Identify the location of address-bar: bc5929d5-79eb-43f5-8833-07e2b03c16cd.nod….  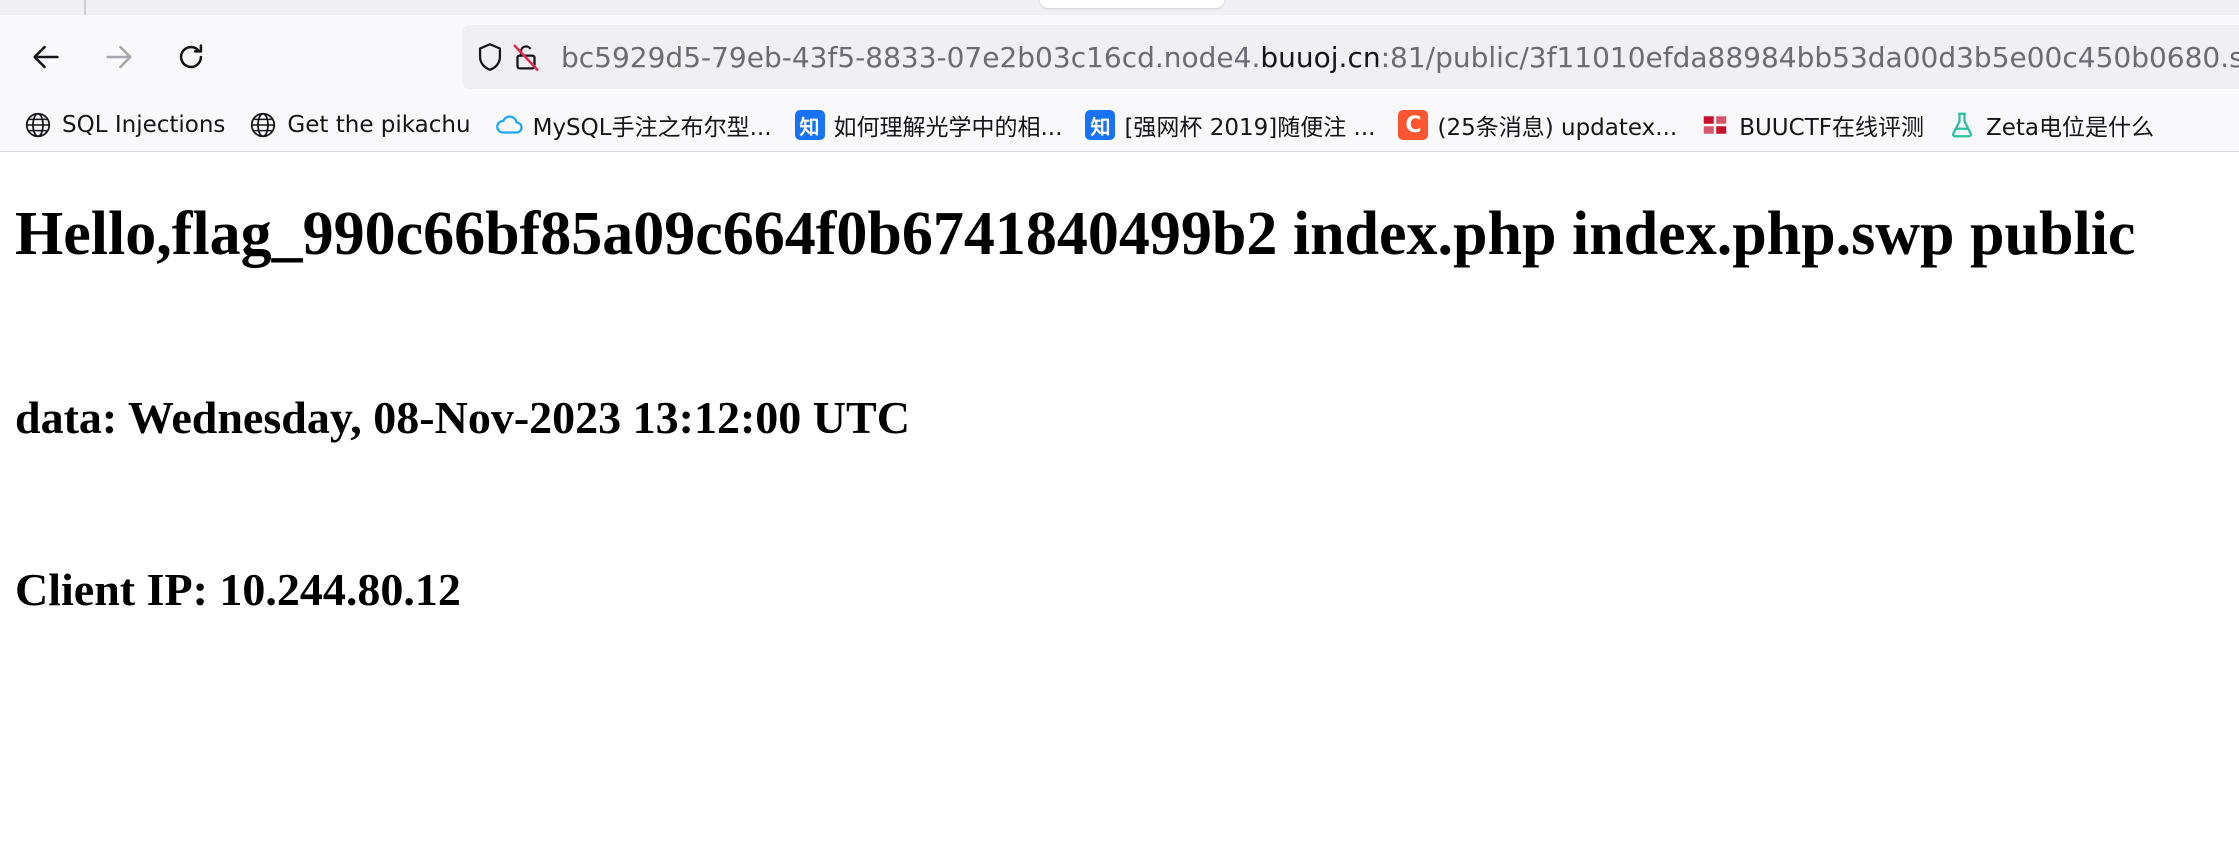
(1350, 57).